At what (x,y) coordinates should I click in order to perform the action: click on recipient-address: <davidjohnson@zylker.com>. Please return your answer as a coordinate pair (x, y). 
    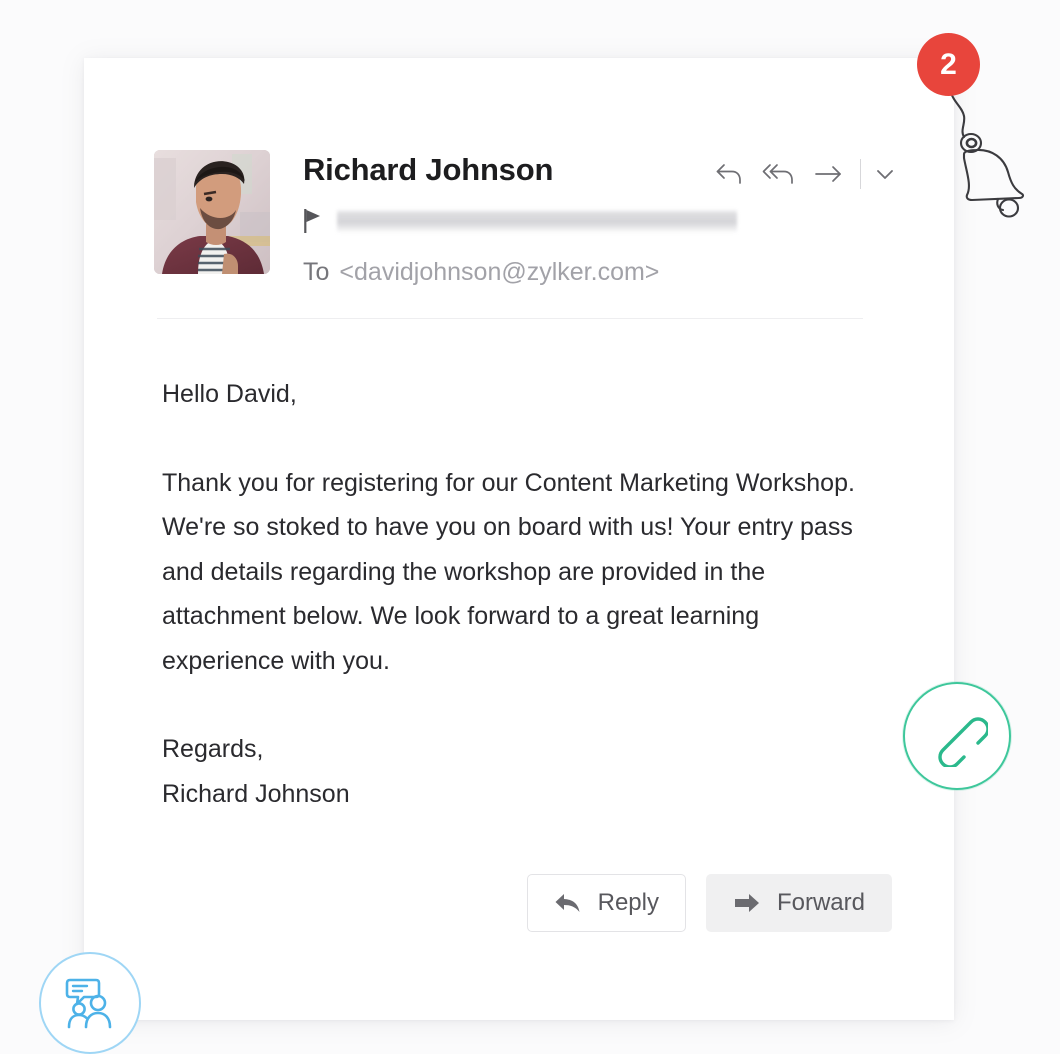
    Looking at the image, I should click on (499, 272).